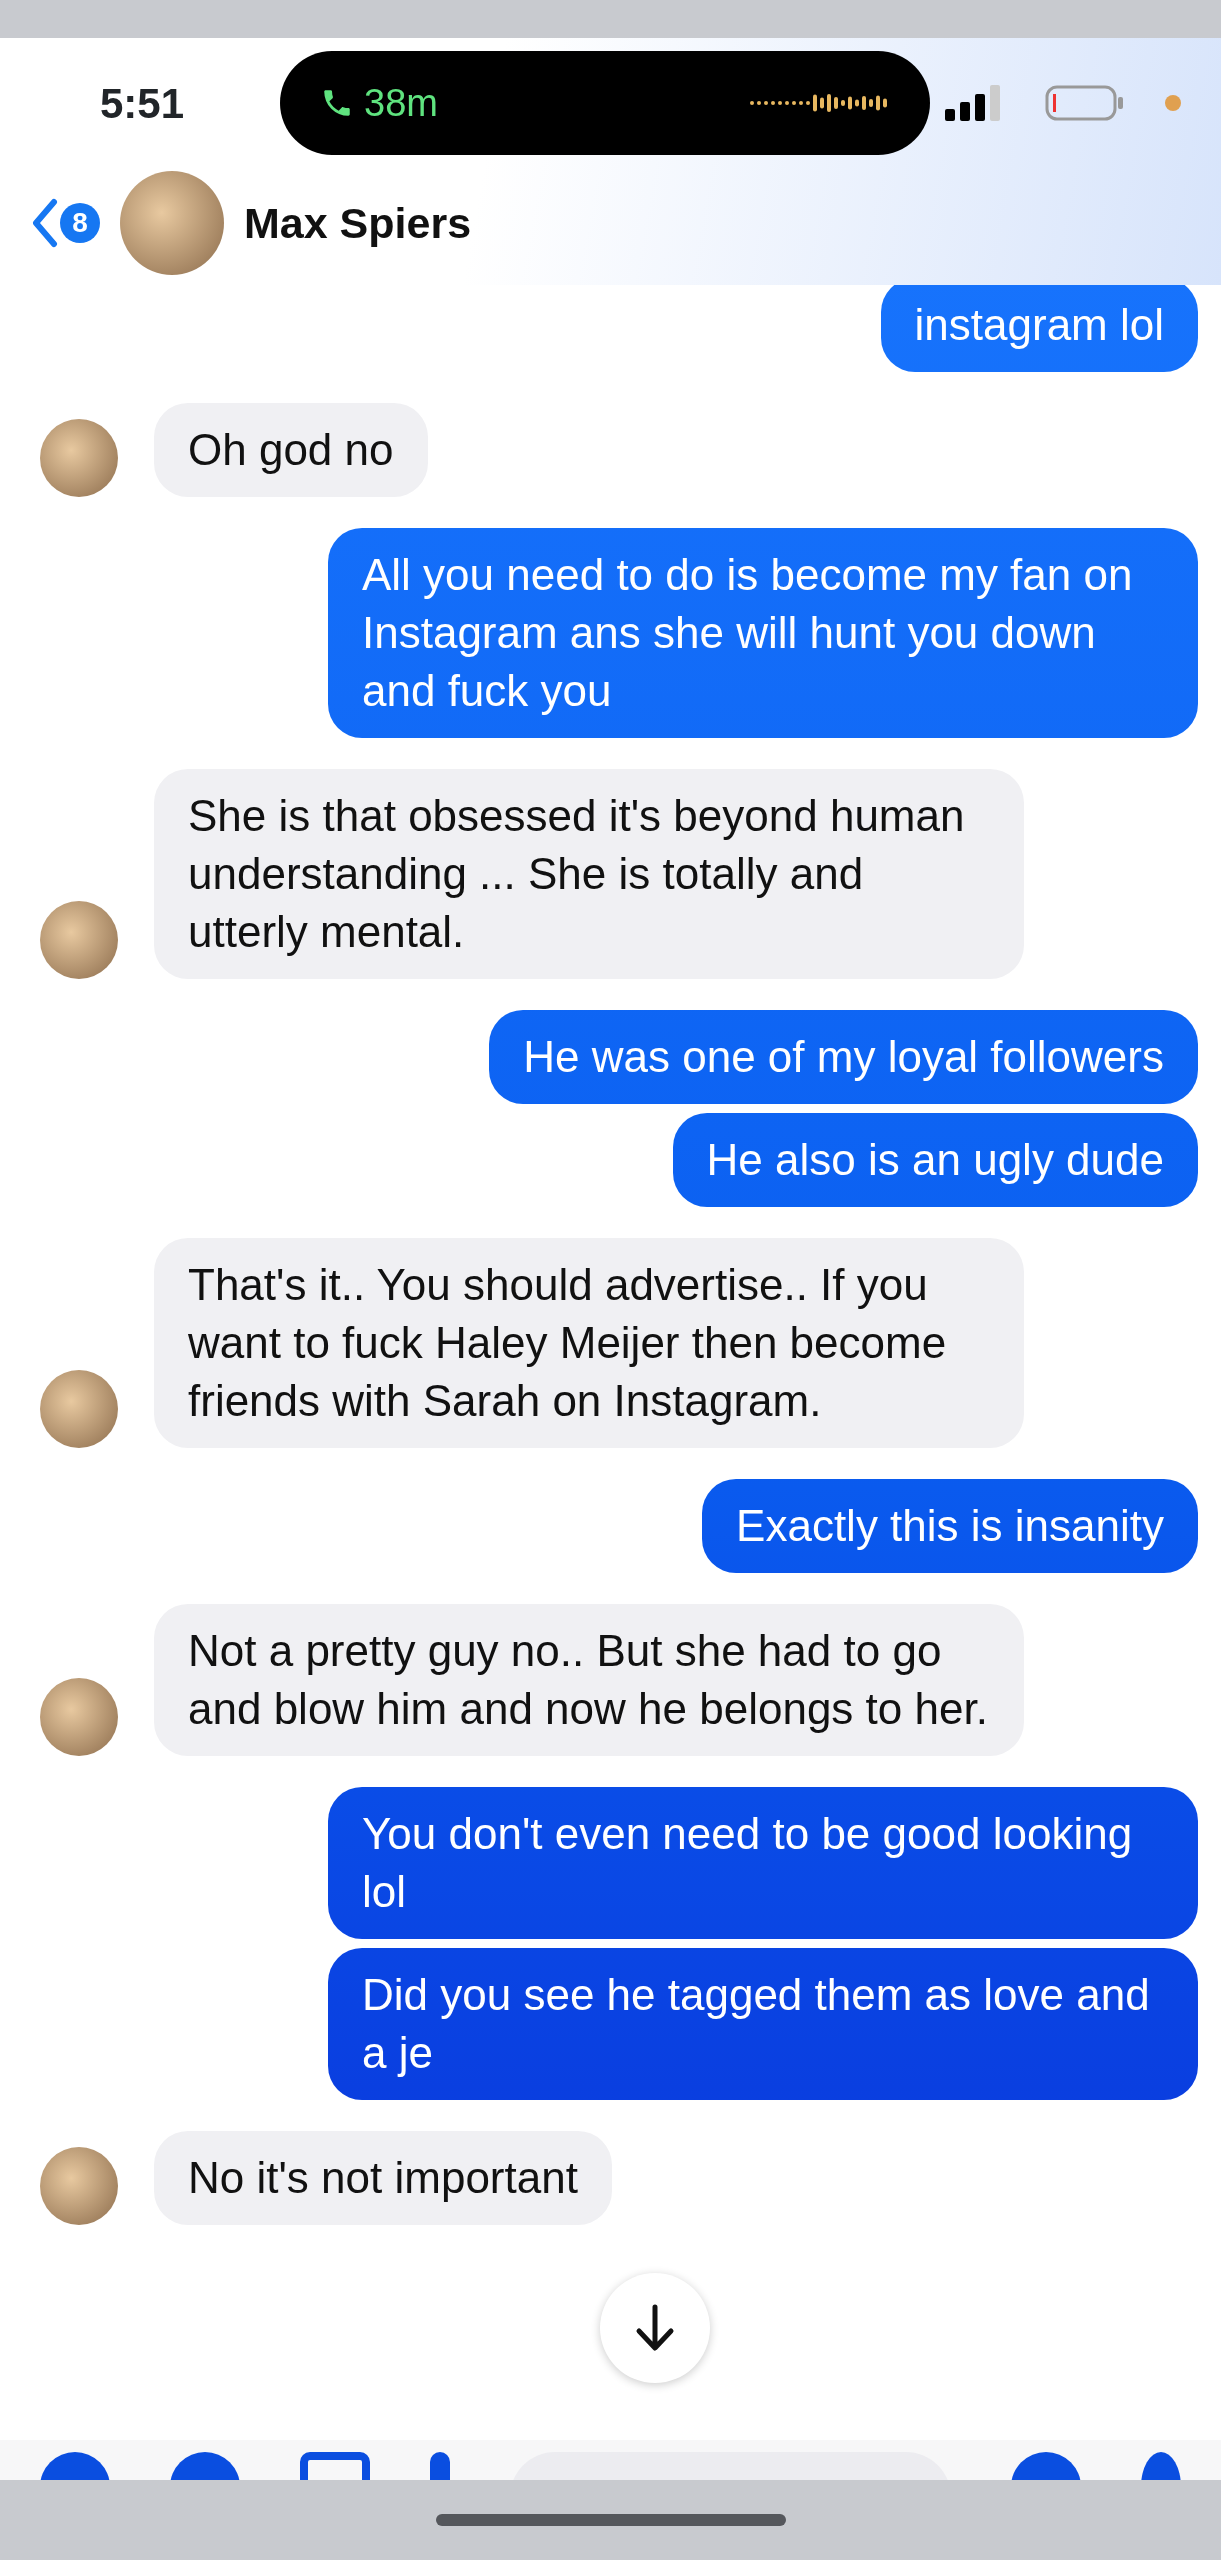 This screenshot has width=1221, height=2560. Describe the element at coordinates (655, 2328) in the screenshot. I see `scroll-down-button` at that location.